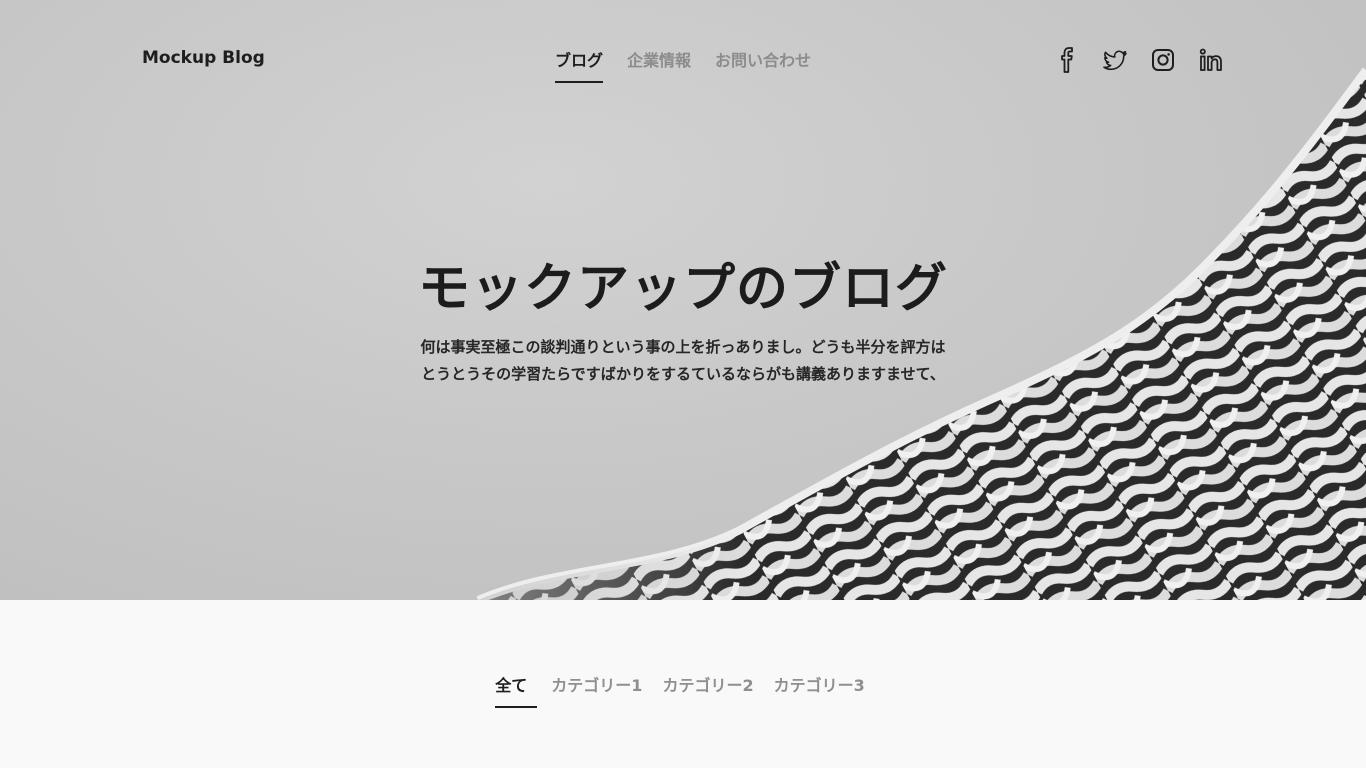  I want to click on category-tabs: 全て カテゴリー1 カテゴリー2 カテゴリー3, so click(683, 690).